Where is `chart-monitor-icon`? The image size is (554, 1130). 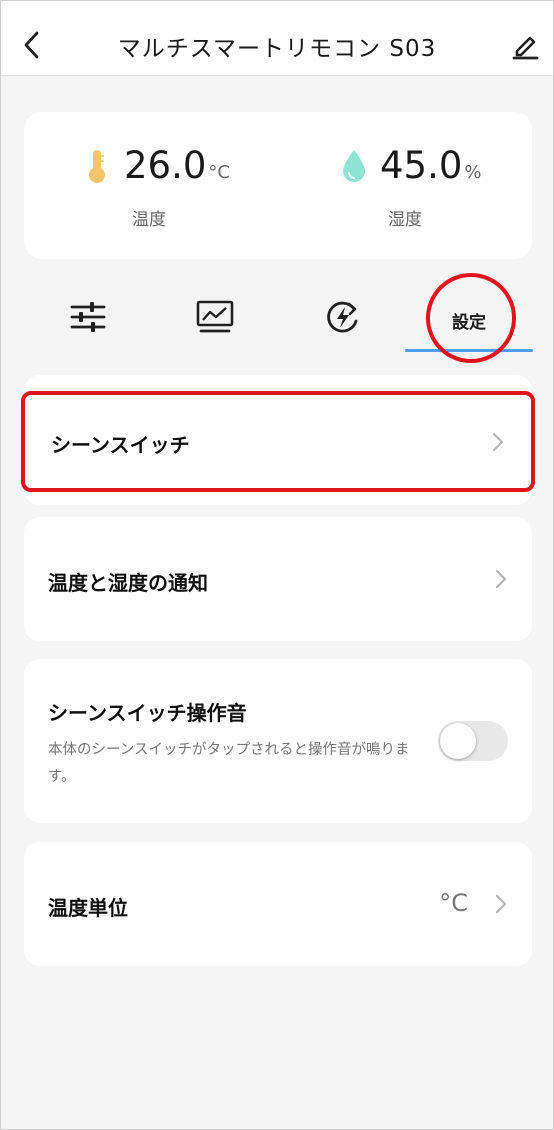
chart-monitor-icon is located at coordinates (215, 316).